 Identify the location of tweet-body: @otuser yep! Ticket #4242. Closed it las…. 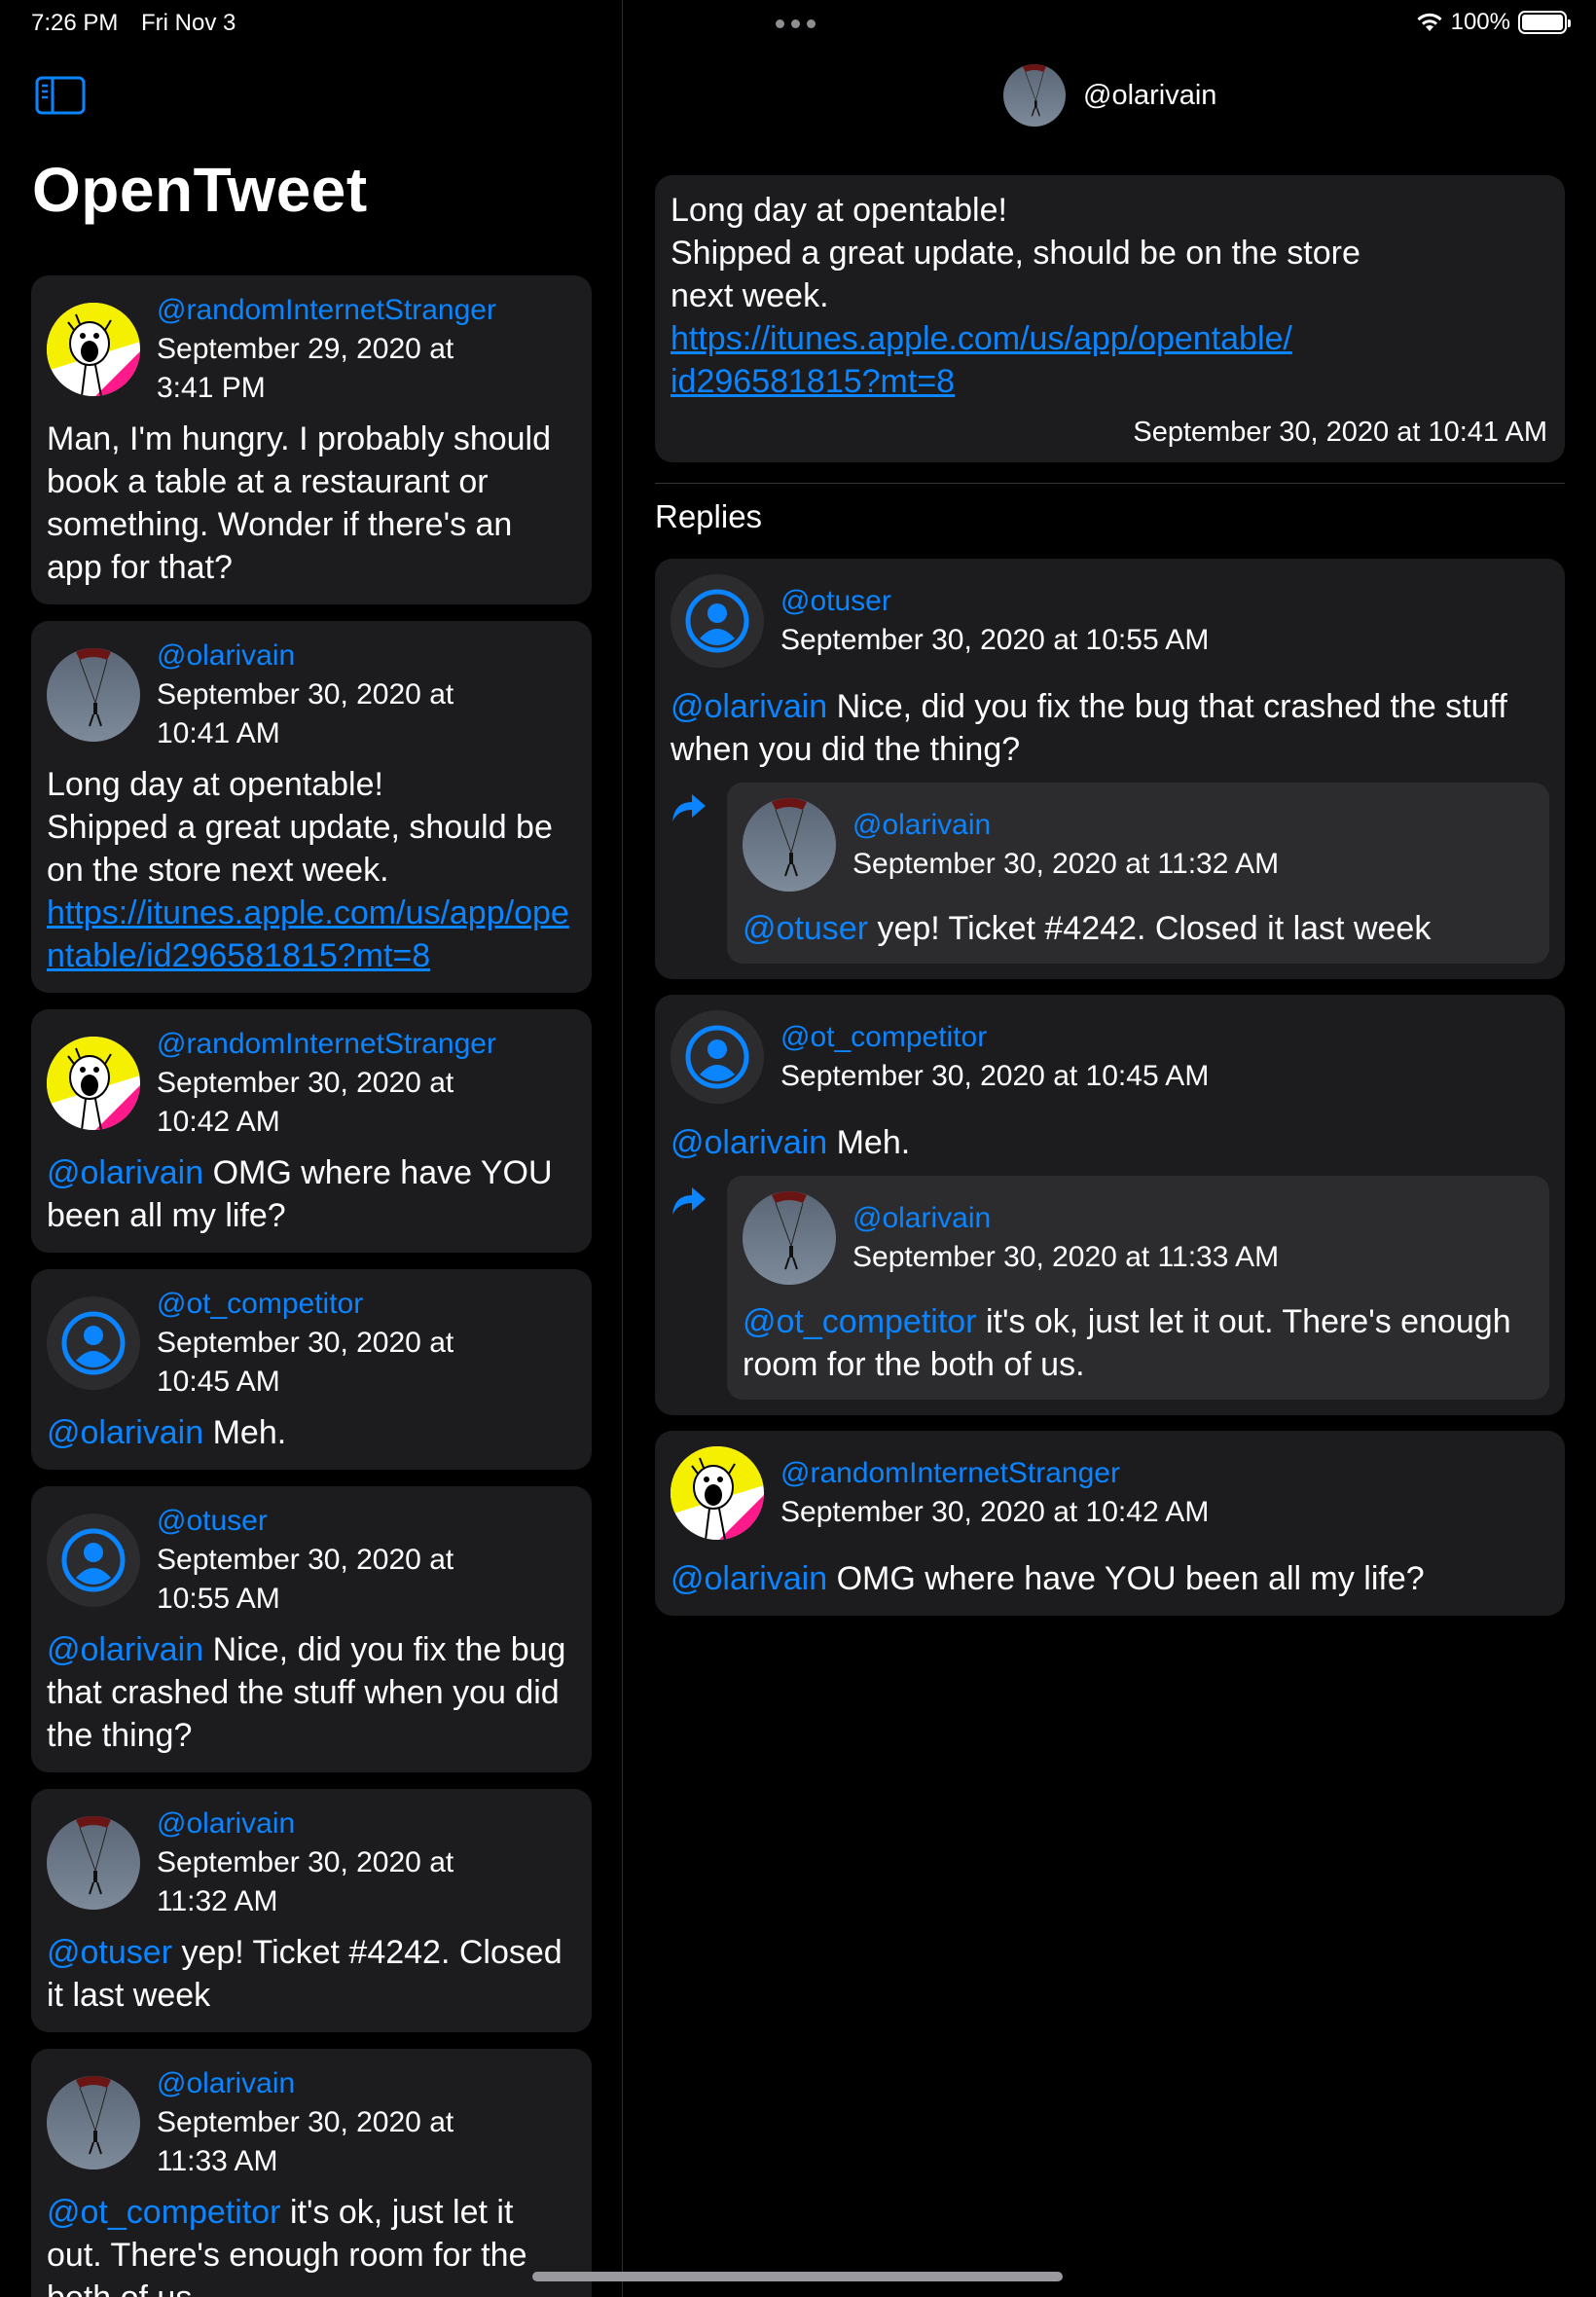
(311, 1974).